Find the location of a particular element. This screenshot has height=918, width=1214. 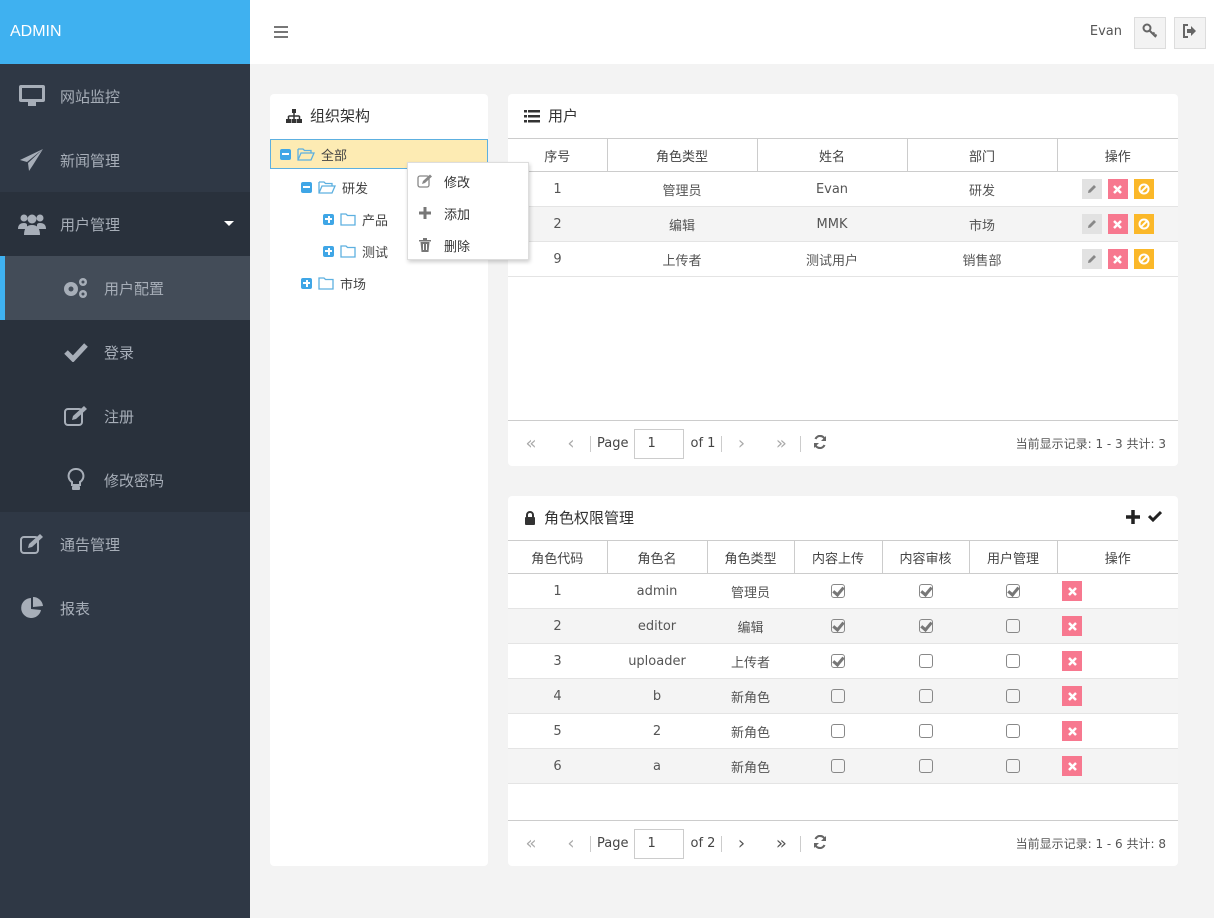

table-row: 1 管理员 Evan 研发 is located at coordinates (843, 189).